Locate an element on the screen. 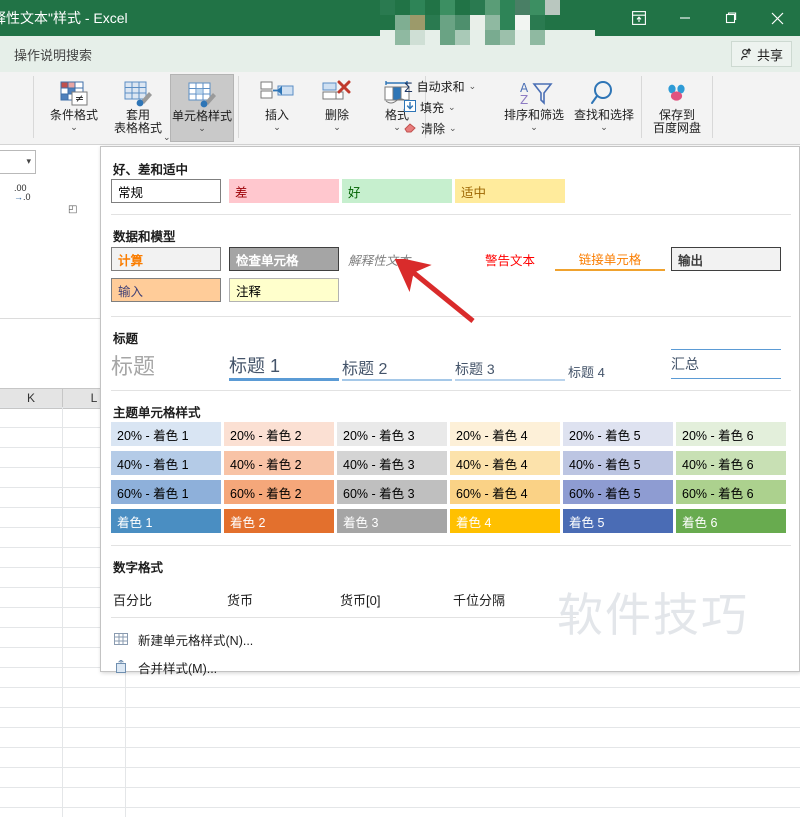  conditional-formatting-icon: ≠ is located at coordinates (74, 93).